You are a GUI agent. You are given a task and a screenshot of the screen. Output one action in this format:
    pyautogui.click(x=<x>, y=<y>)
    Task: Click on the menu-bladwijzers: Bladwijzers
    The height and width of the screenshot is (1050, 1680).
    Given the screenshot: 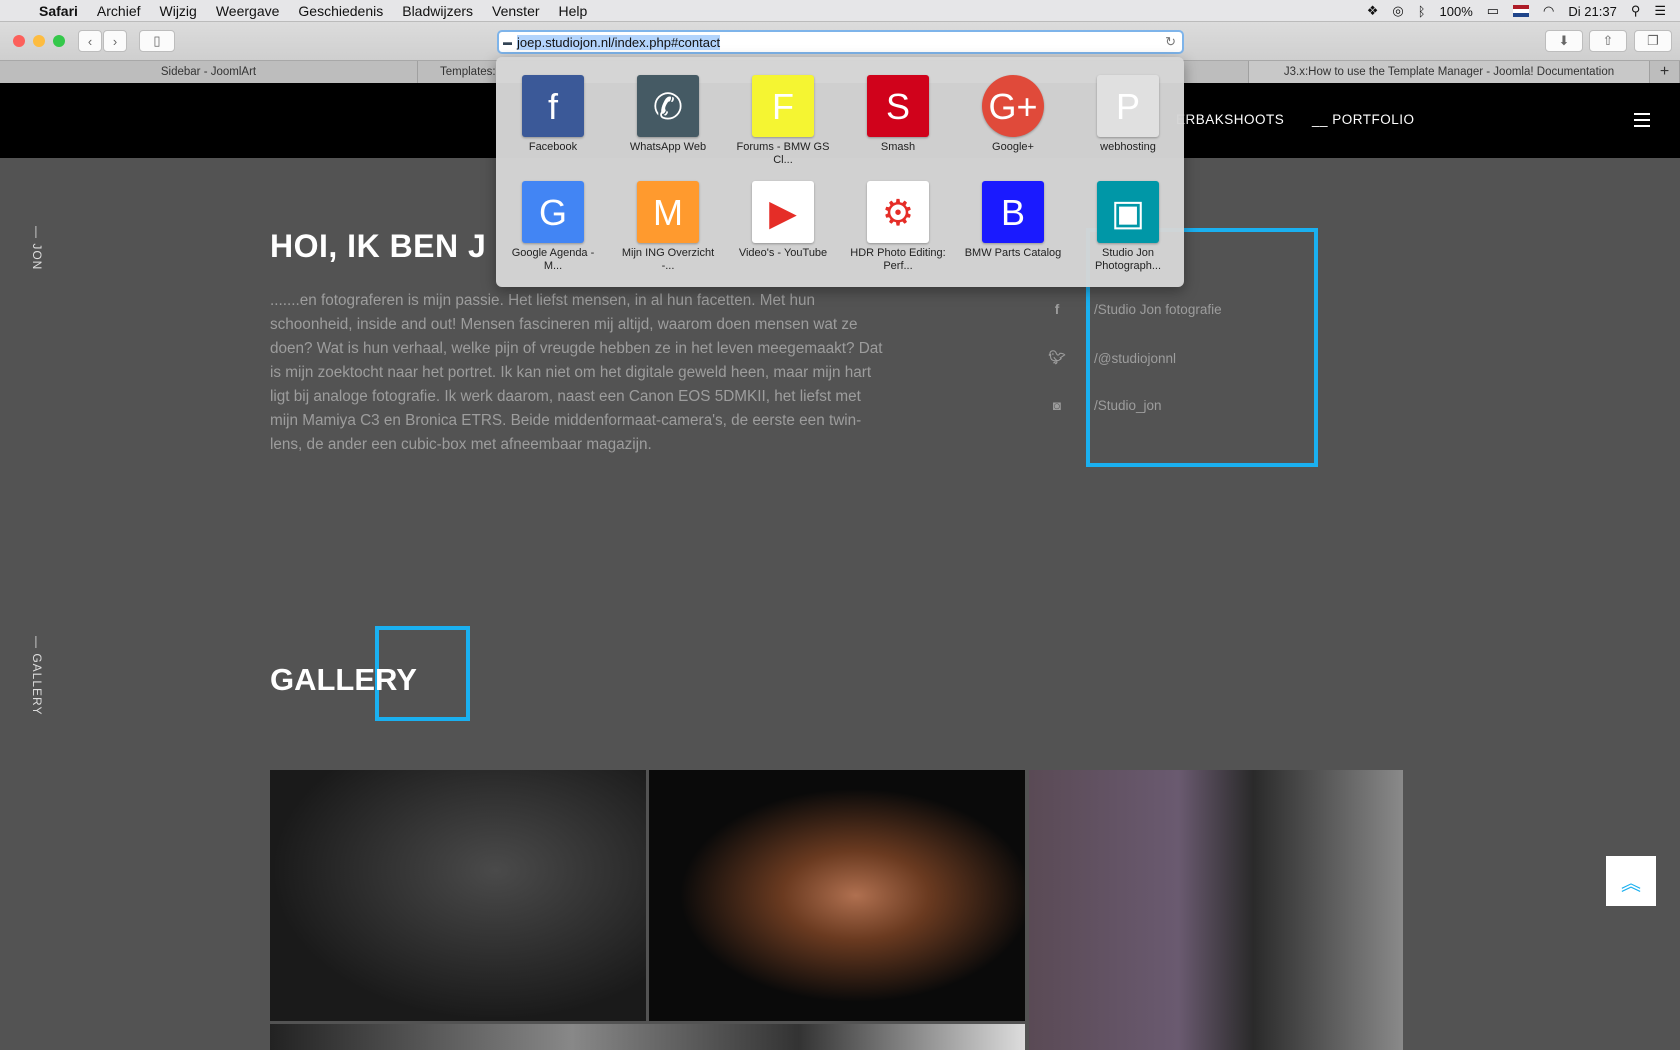 What is the action you would take?
    pyautogui.click(x=437, y=11)
    